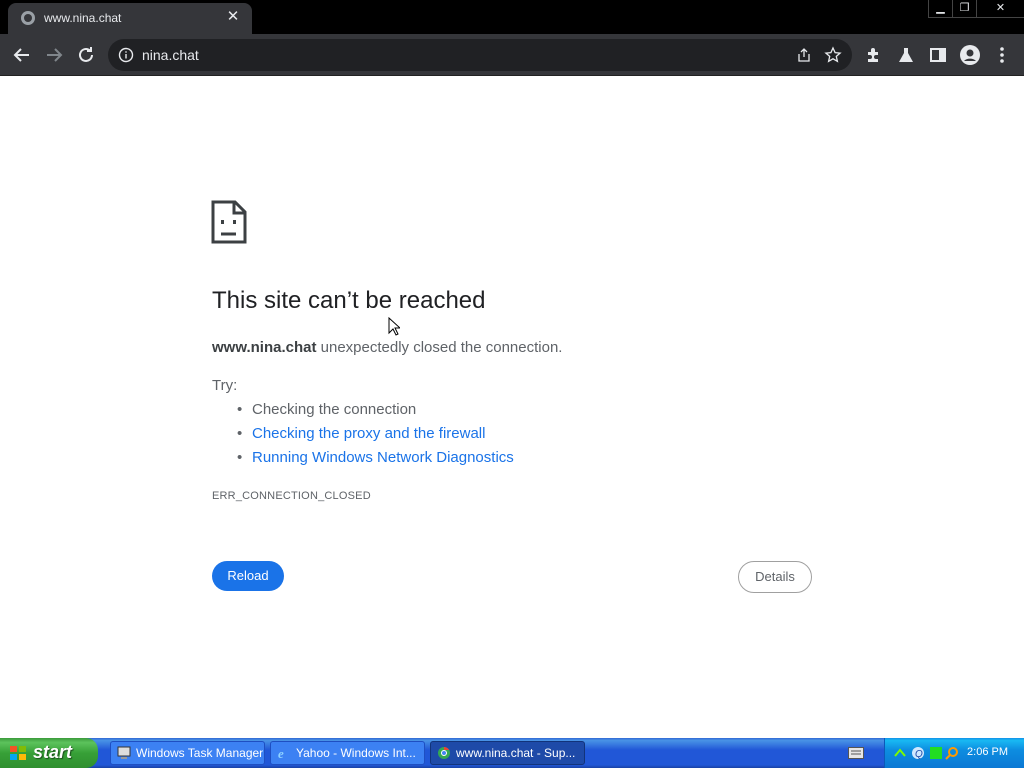  Describe the element at coordinates (987, 752) in the screenshot. I see `clock: 2:06 PM` at that location.